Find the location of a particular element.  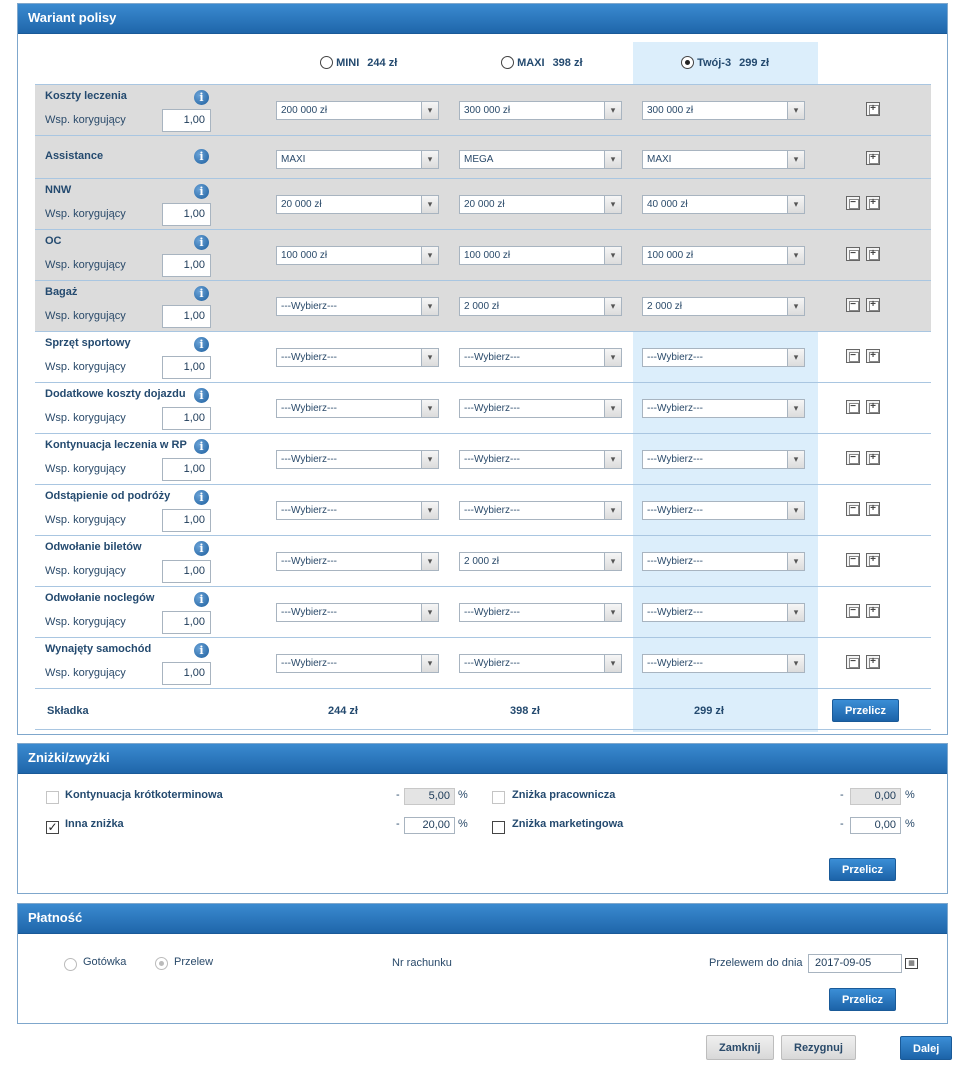

checkbox-kontynuacja is located at coordinates (52, 797).